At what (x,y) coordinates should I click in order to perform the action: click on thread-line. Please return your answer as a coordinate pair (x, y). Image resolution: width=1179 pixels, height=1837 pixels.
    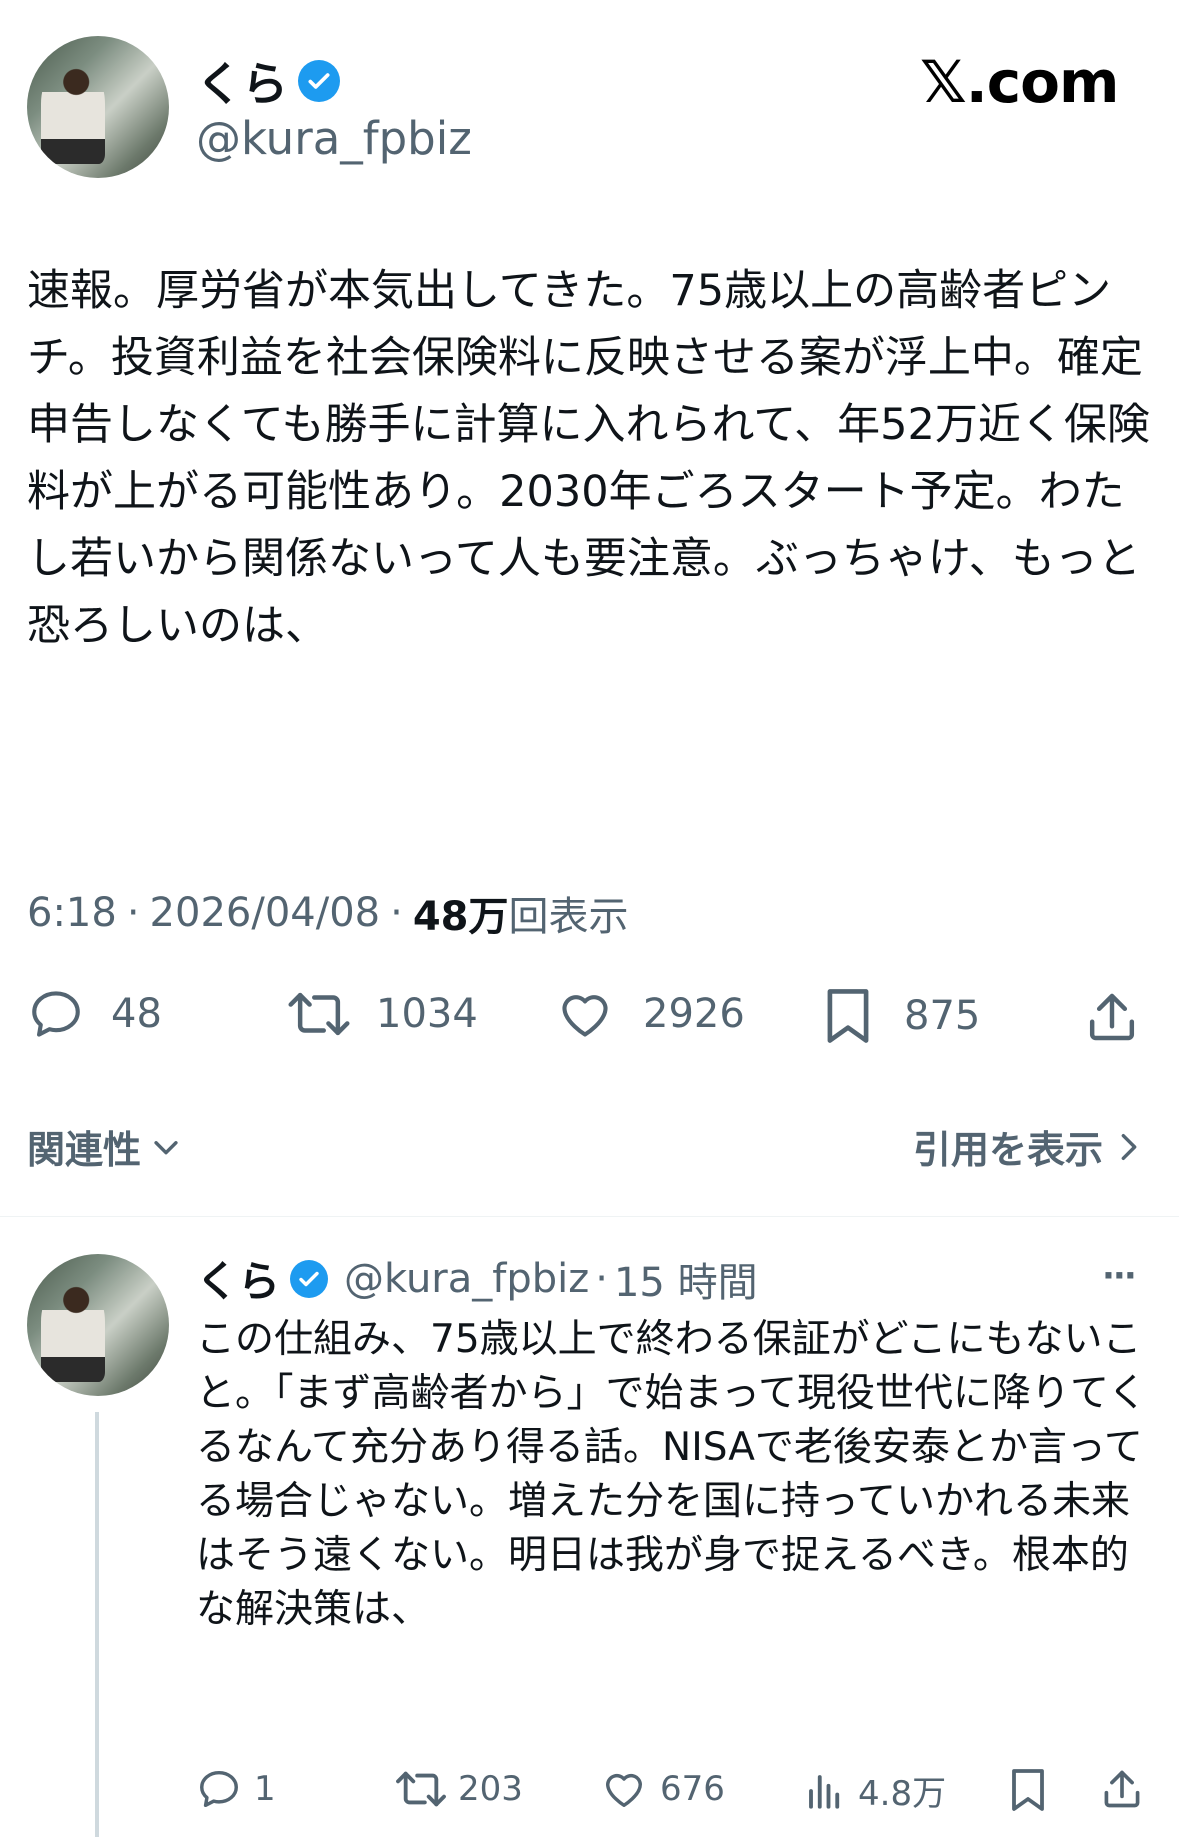
    Looking at the image, I should click on (97, 1624).